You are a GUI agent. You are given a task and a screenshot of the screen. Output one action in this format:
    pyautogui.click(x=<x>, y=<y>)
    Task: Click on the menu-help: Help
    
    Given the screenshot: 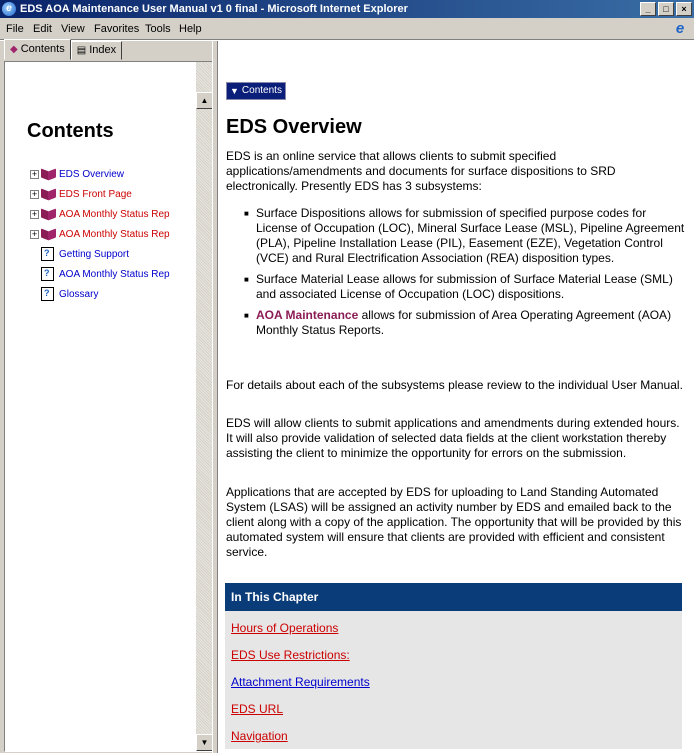 What is the action you would take?
    pyautogui.click(x=190, y=29)
    